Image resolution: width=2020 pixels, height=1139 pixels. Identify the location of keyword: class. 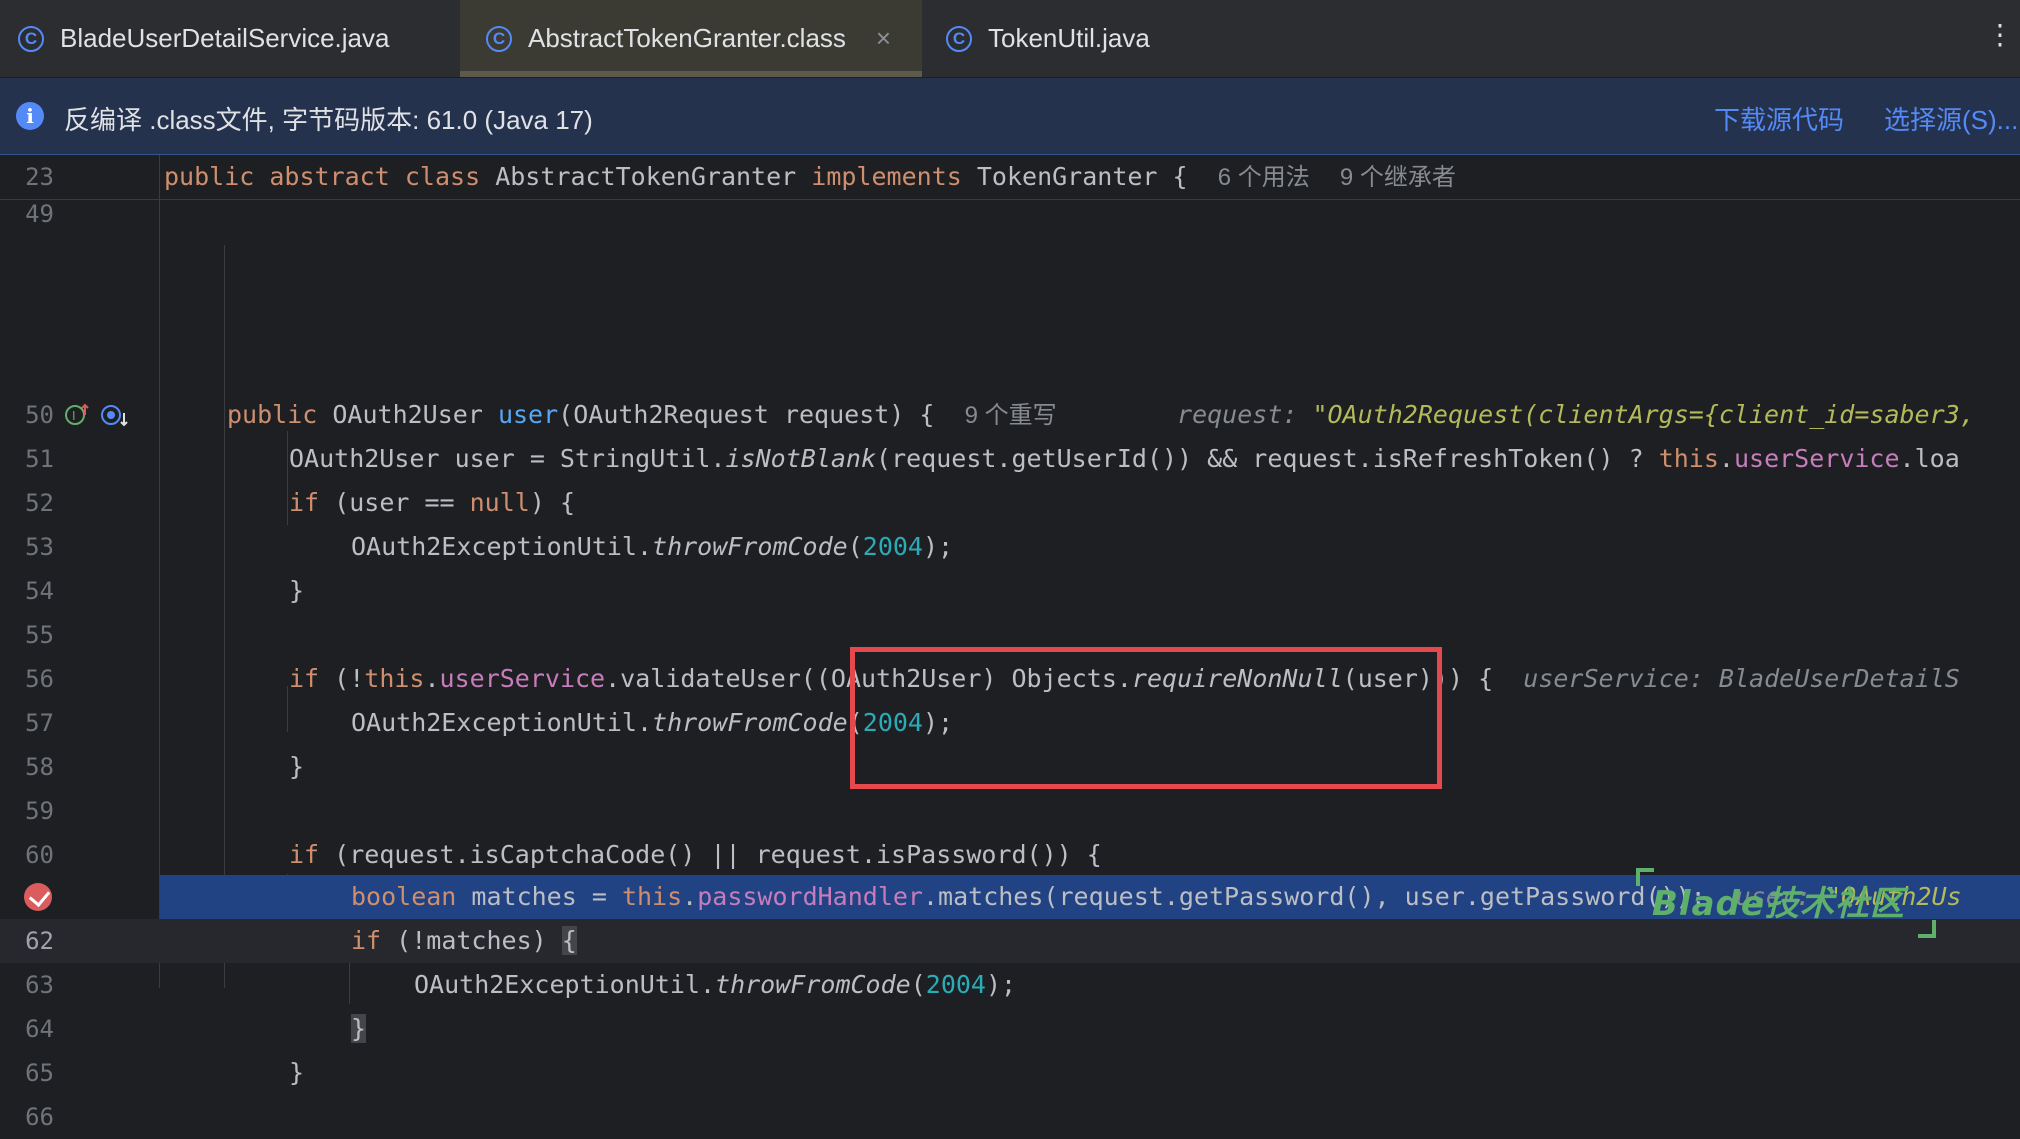
(442, 176).